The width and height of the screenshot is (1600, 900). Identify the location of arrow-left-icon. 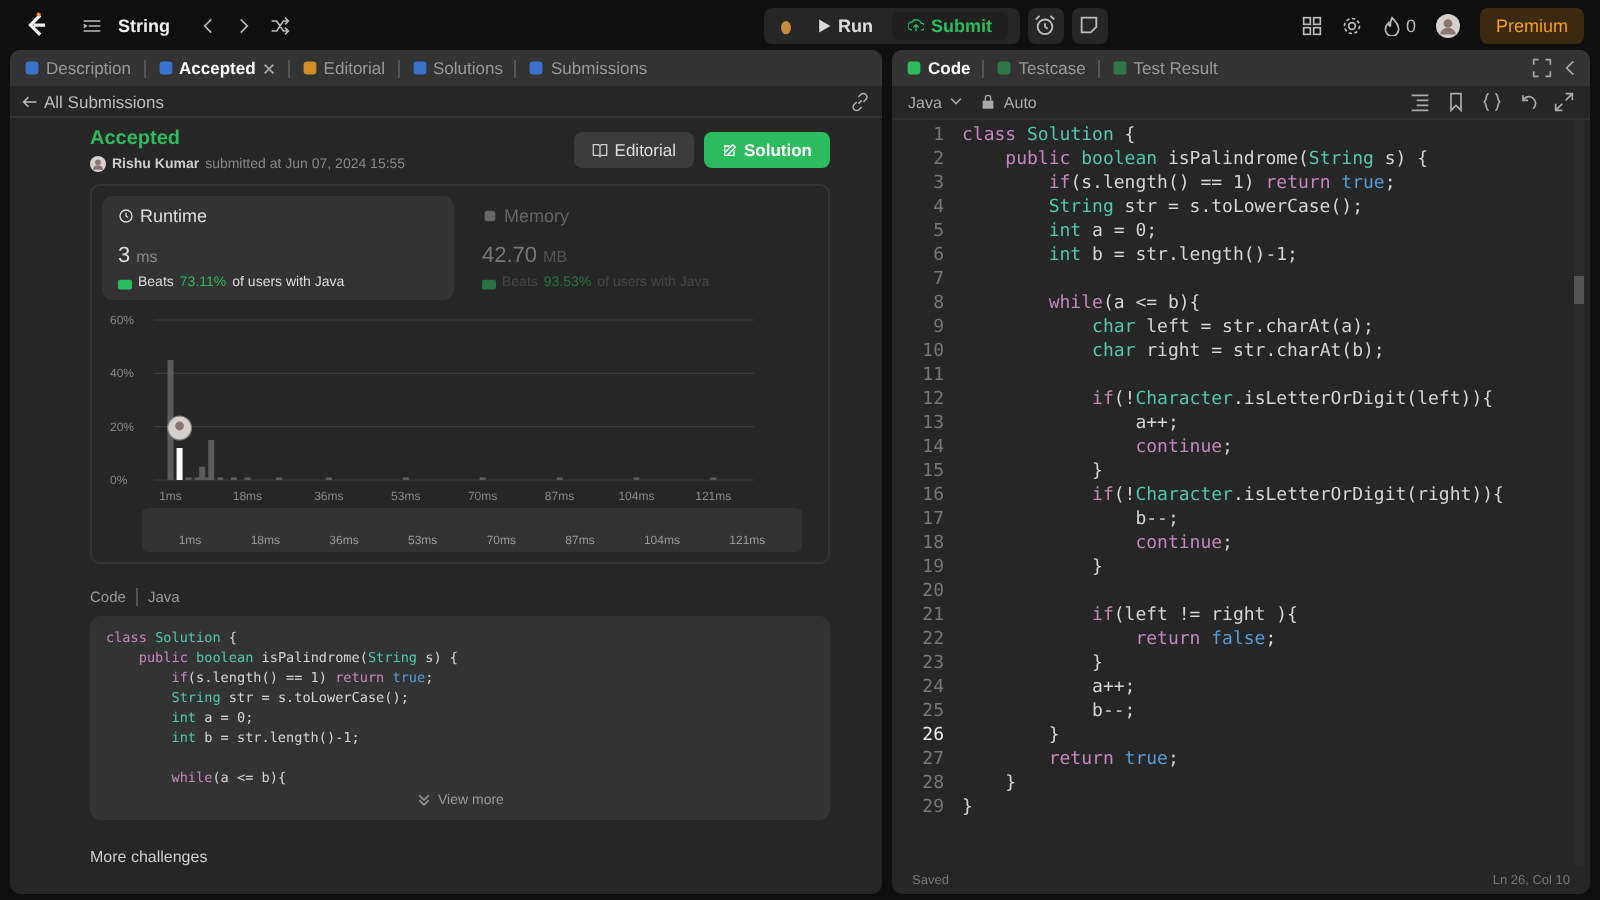
(30, 101).